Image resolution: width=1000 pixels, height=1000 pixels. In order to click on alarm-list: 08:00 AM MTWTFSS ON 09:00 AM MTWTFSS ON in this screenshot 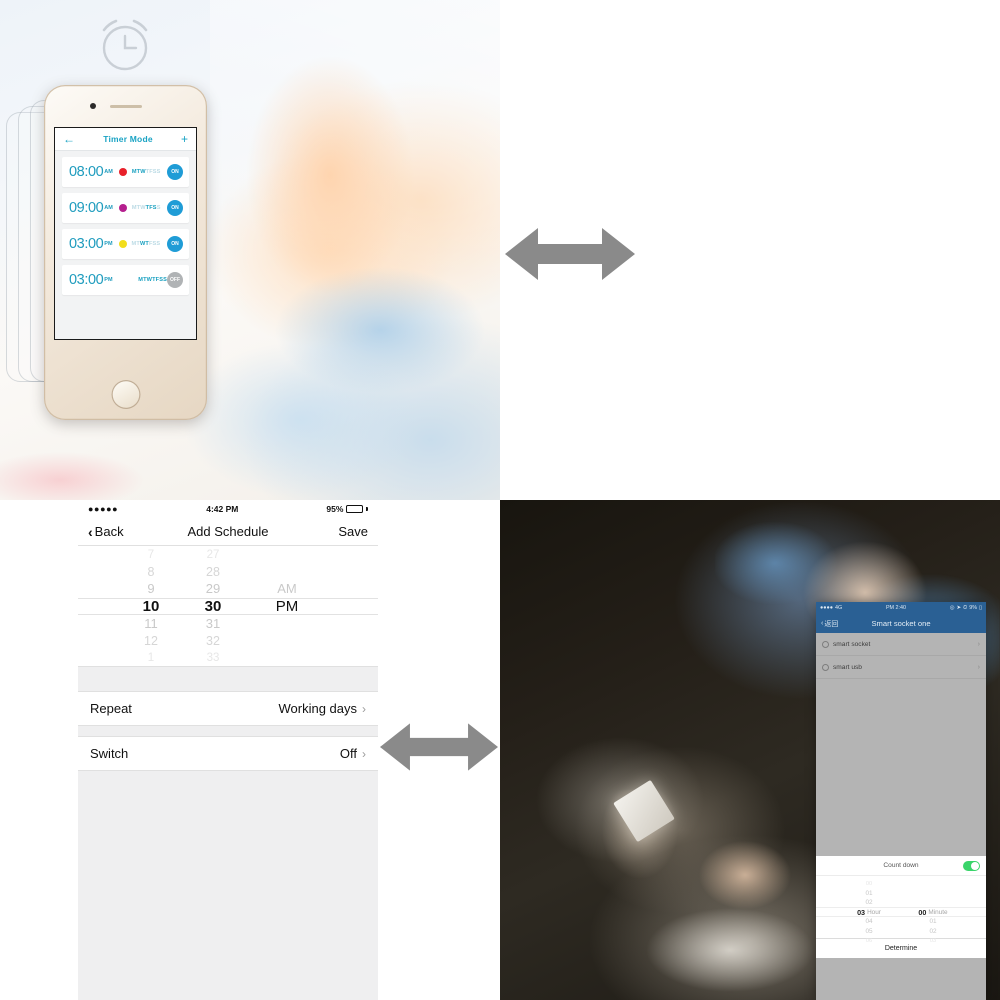, I will do `click(125, 223)`.